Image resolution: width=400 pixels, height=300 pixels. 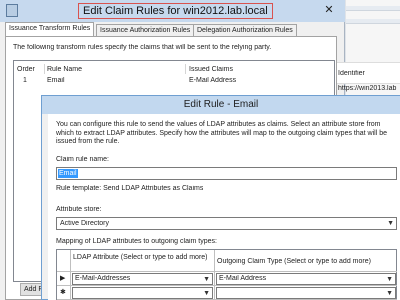 I want to click on claim-rule-name-value: Email, so click(x=68, y=173).